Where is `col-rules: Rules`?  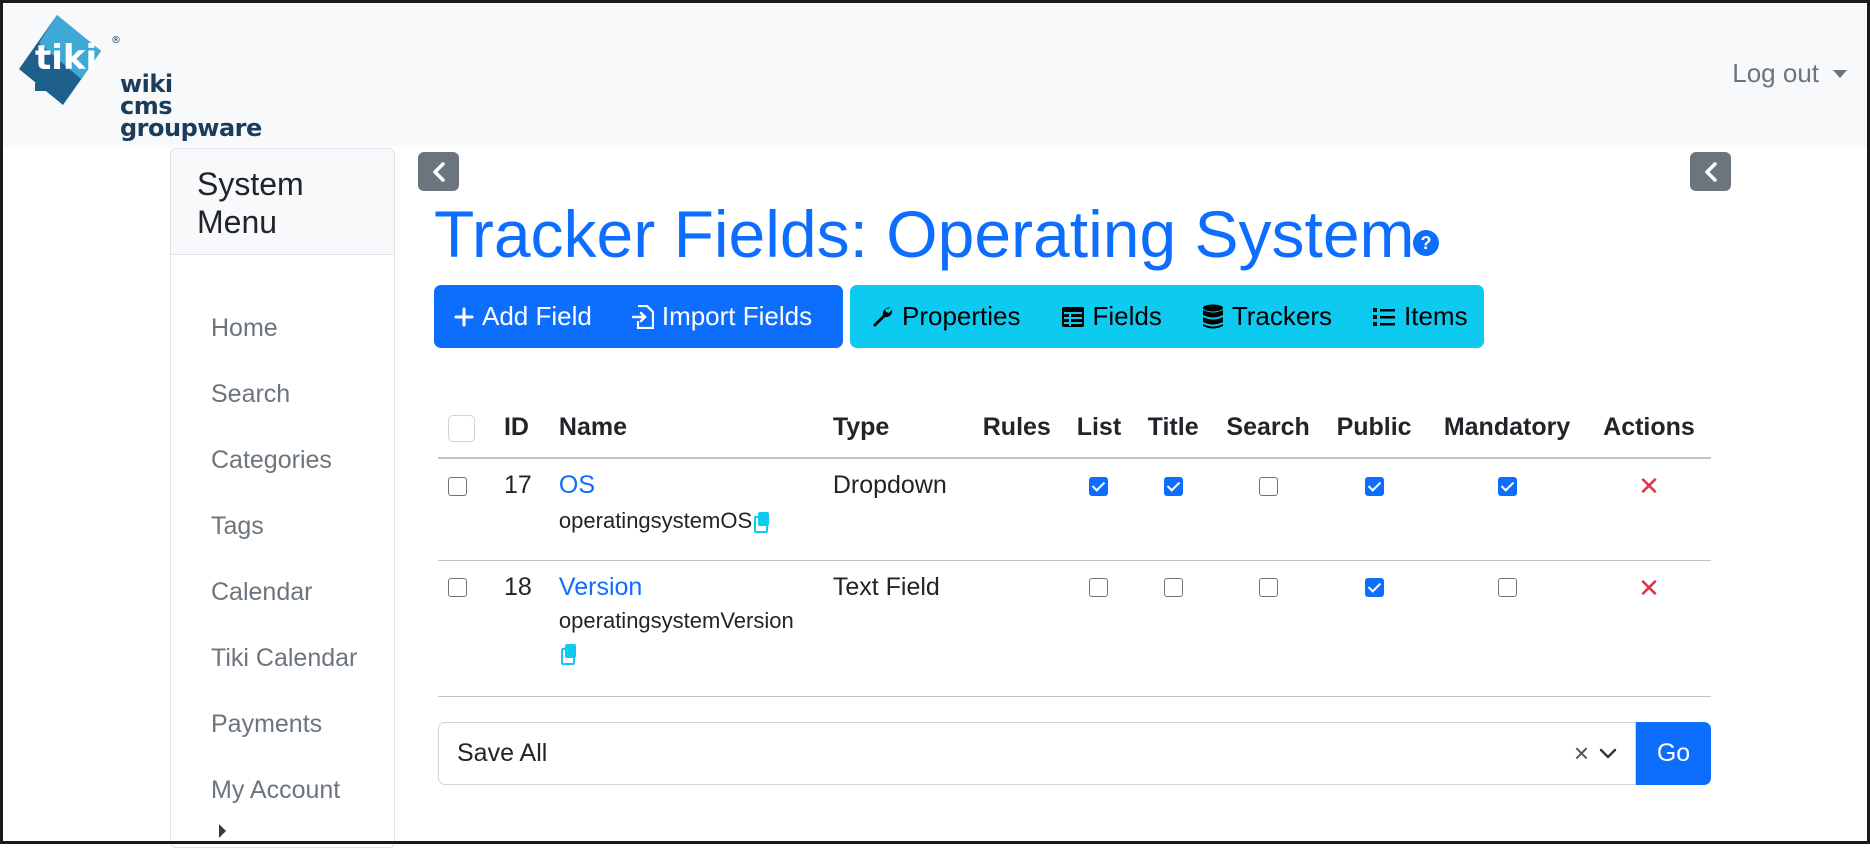
col-rules: Rules is located at coordinates (1019, 428).